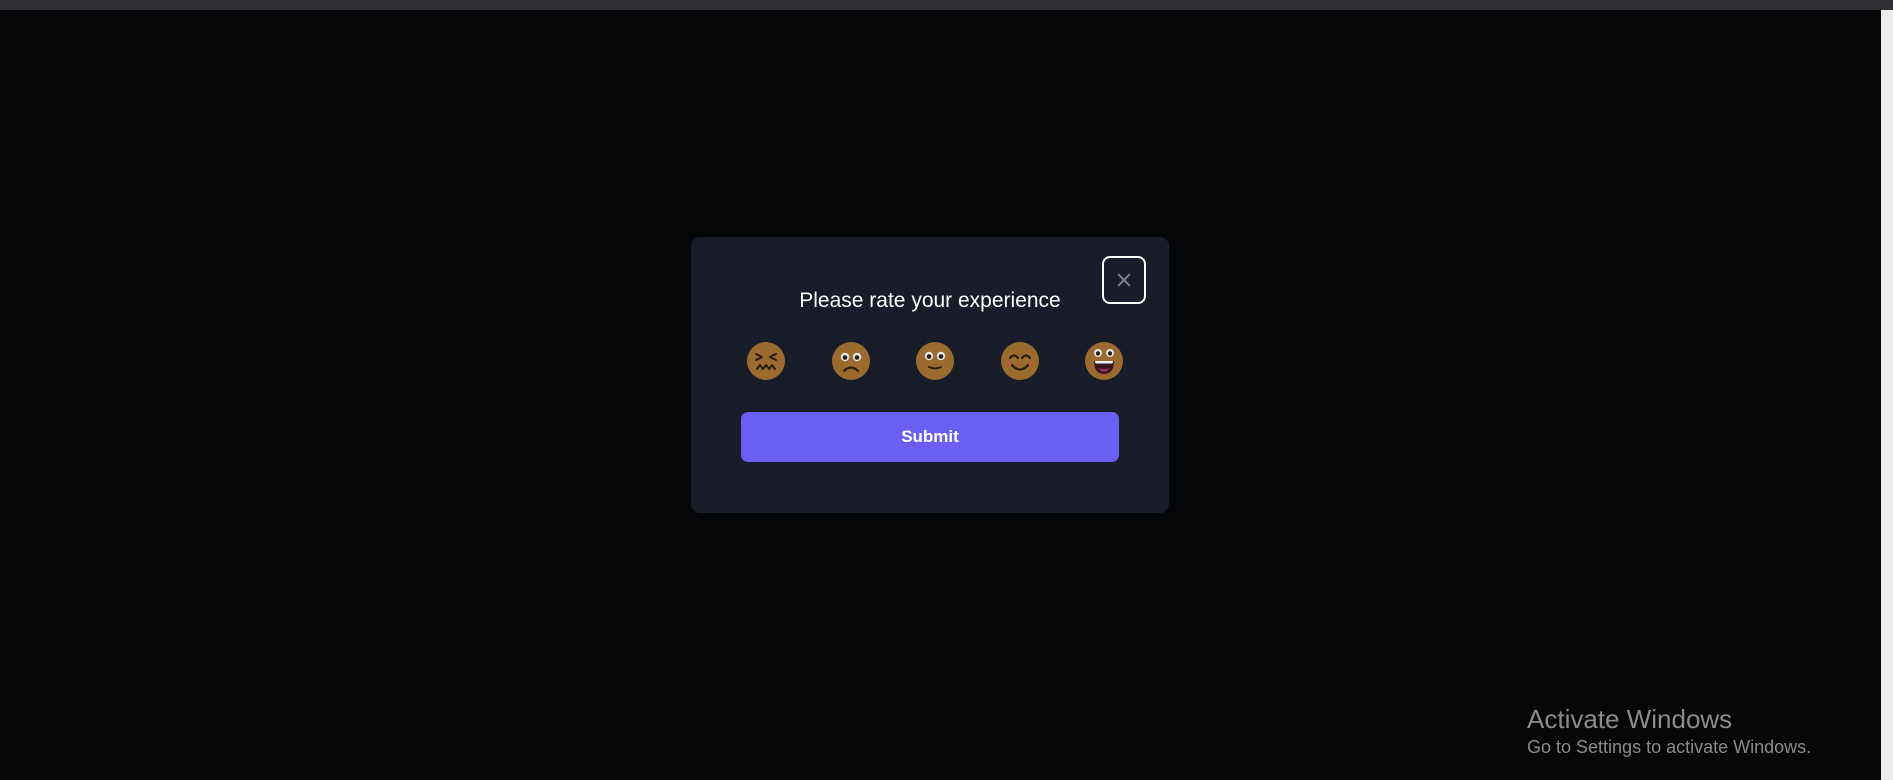 This screenshot has height=780, width=1893. I want to click on submit-button: Submit, so click(930, 437).